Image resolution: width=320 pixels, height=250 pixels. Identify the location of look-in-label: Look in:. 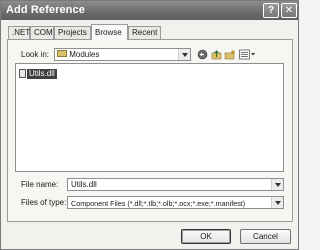
(35, 54).